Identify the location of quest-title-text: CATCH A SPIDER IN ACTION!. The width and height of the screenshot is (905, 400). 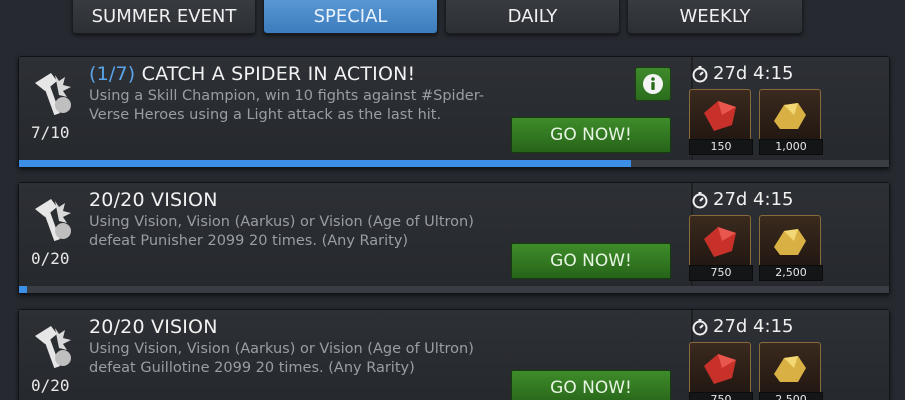
(278, 74).